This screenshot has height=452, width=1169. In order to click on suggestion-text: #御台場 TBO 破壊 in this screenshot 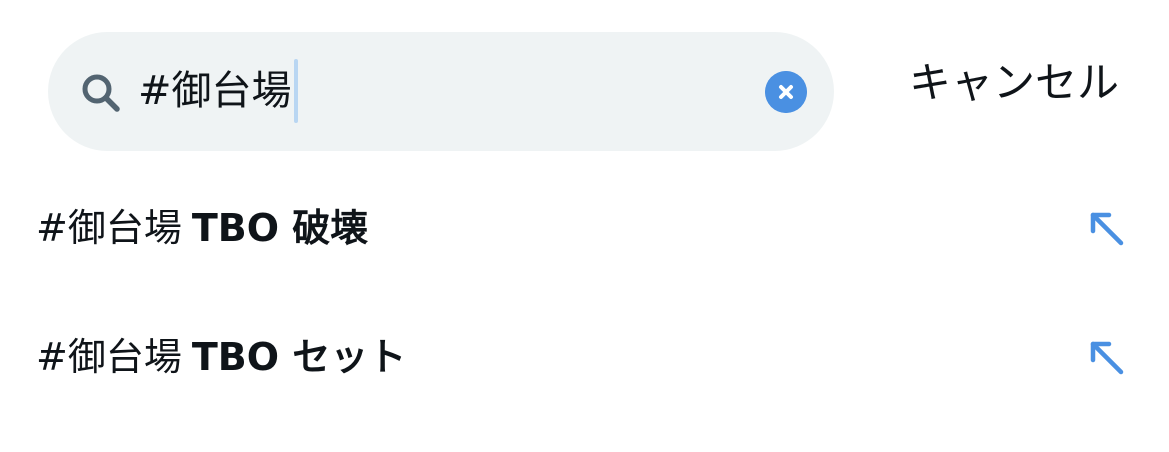, I will do `click(202, 228)`.